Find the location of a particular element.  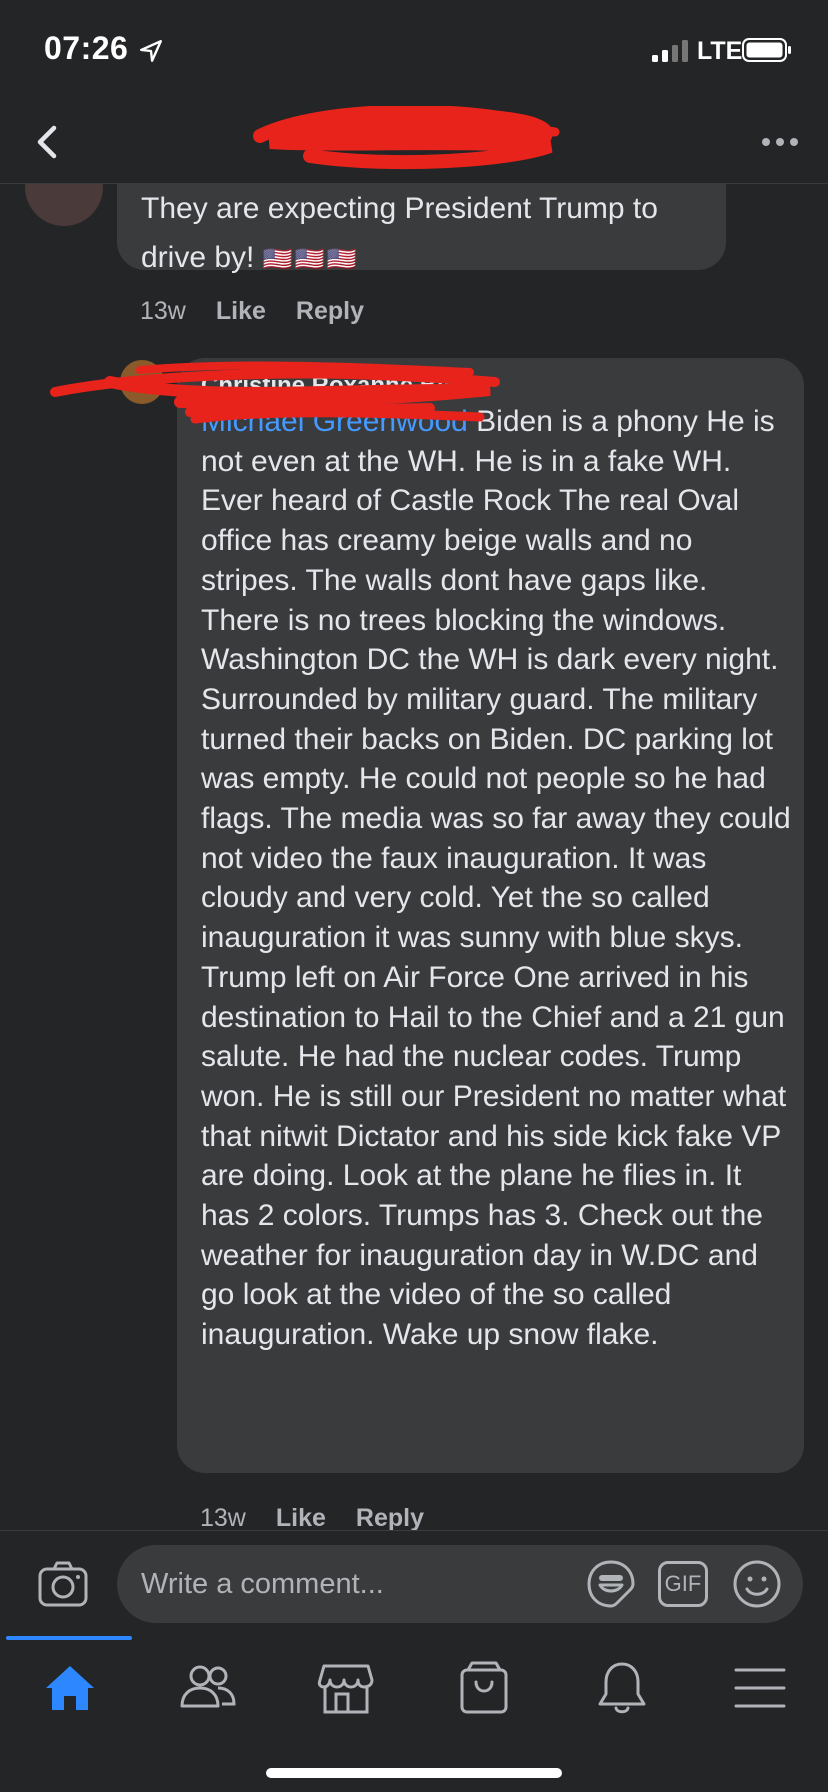

comment-author: Christine Roxanne Blair is located at coordinates (337, 386).